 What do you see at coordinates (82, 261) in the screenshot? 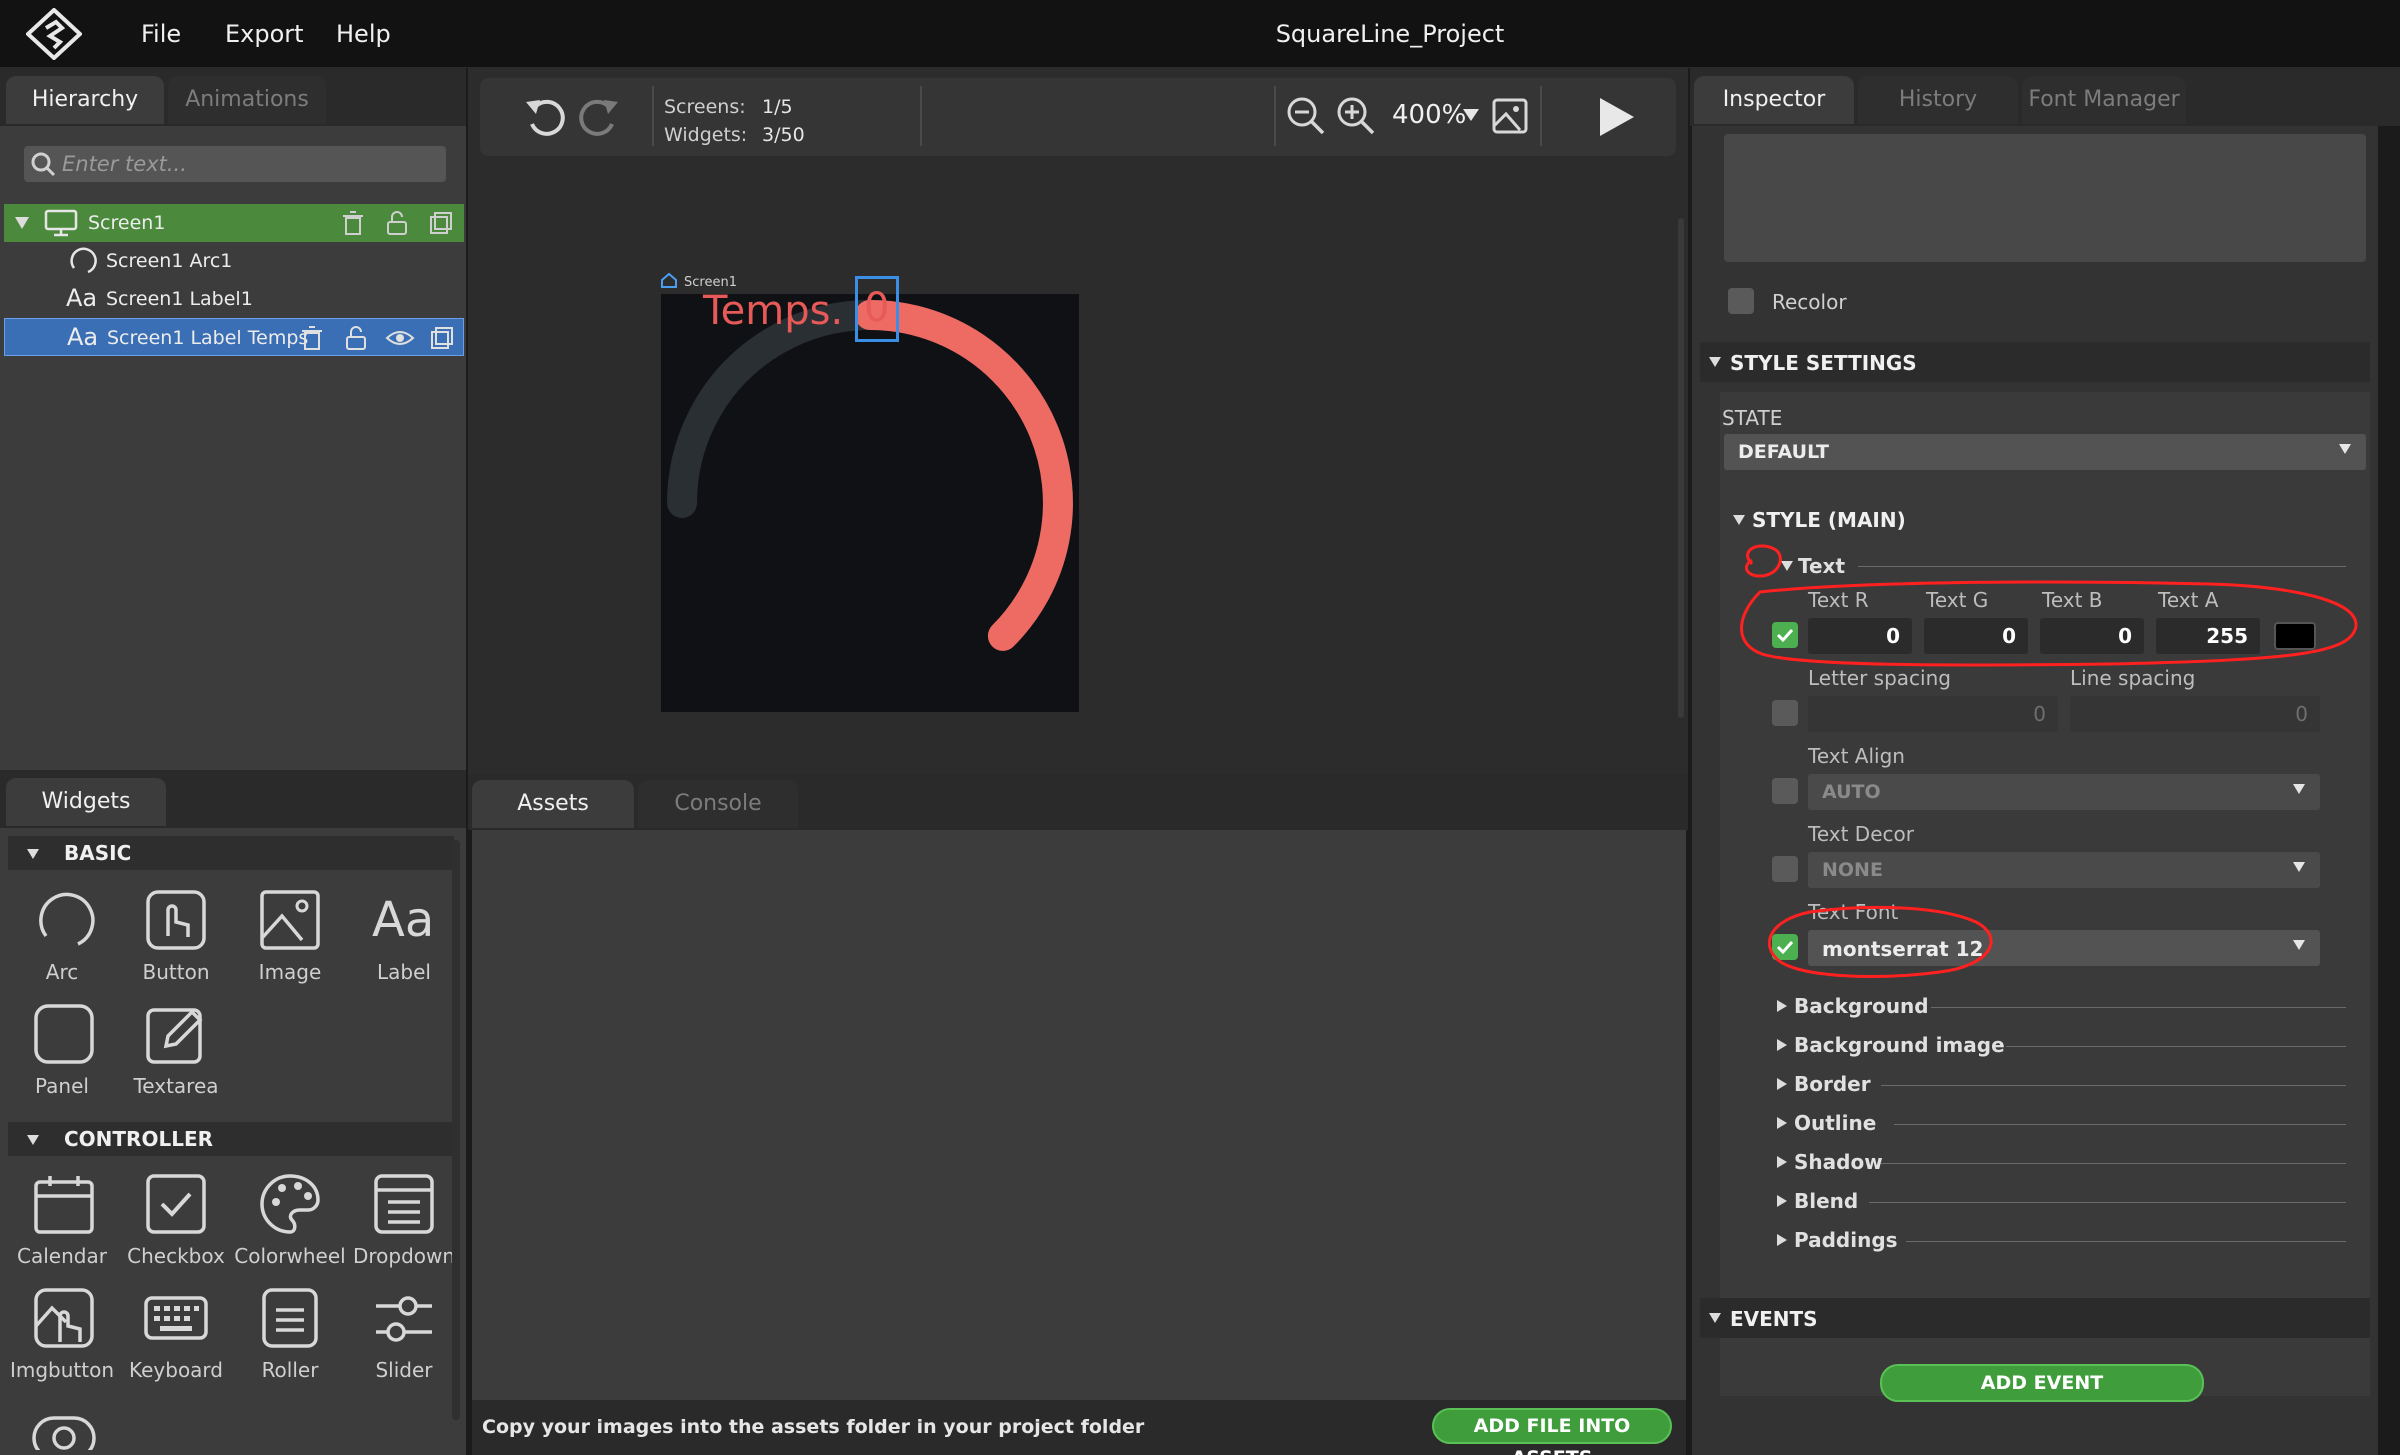
I see `arc-icon` at bounding box center [82, 261].